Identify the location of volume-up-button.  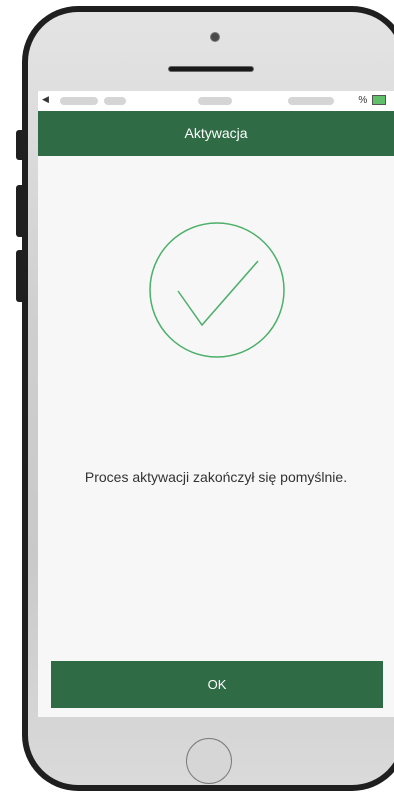
(19, 211).